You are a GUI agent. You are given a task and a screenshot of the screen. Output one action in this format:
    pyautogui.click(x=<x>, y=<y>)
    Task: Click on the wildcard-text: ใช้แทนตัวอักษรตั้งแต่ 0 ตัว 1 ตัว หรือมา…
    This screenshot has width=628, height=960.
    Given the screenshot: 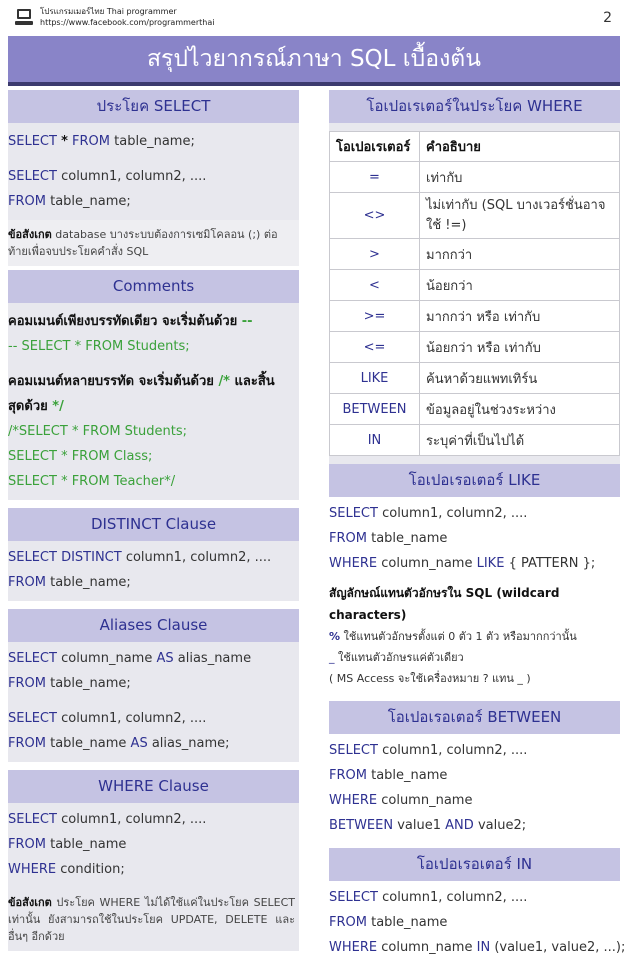 What is the action you would take?
    pyautogui.click(x=460, y=636)
    